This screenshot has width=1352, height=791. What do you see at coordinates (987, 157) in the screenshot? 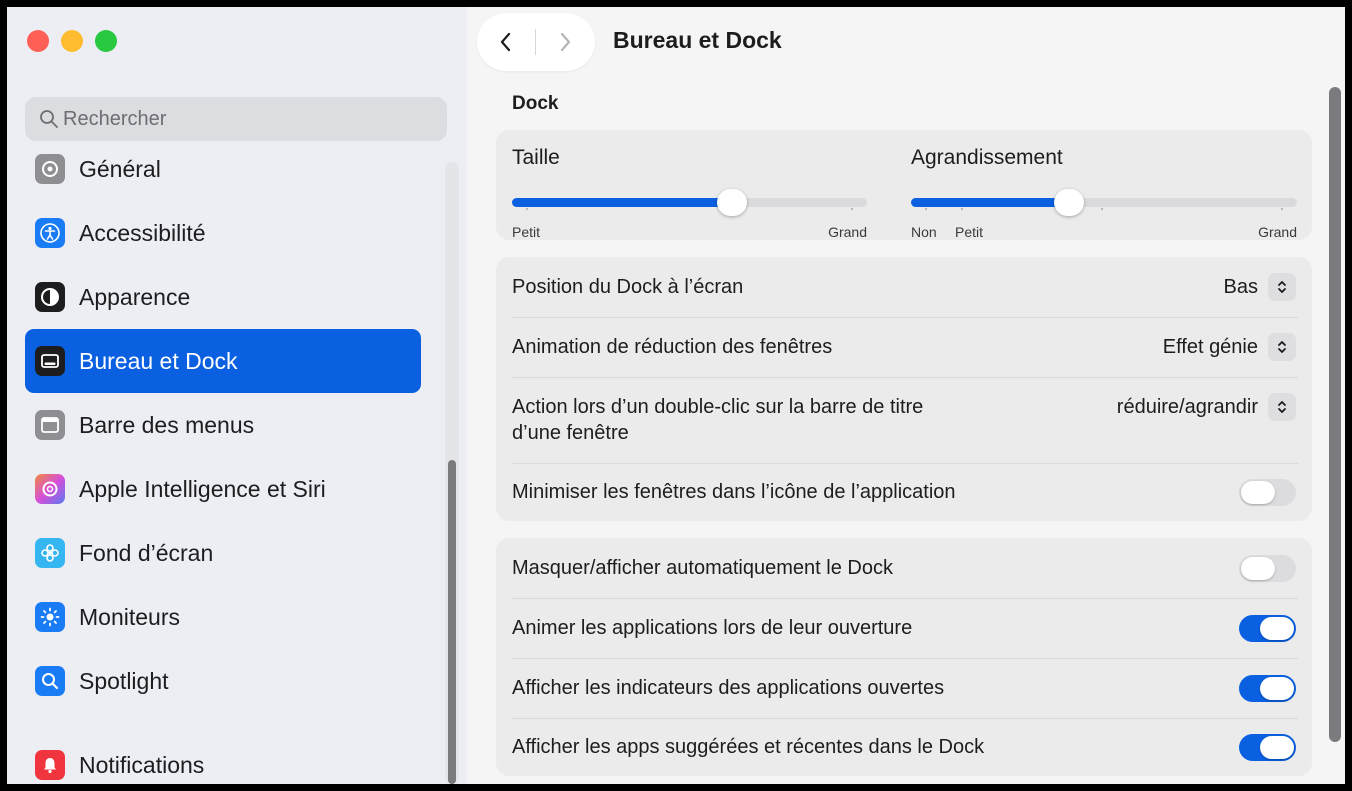
I see `magnification-slider-label: Agrandissement` at bounding box center [987, 157].